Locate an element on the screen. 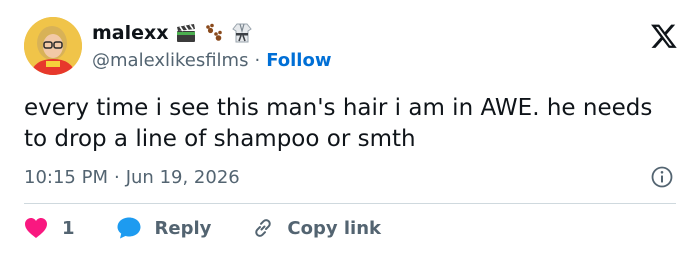  copy-link-label: Copy link is located at coordinates (334, 228).